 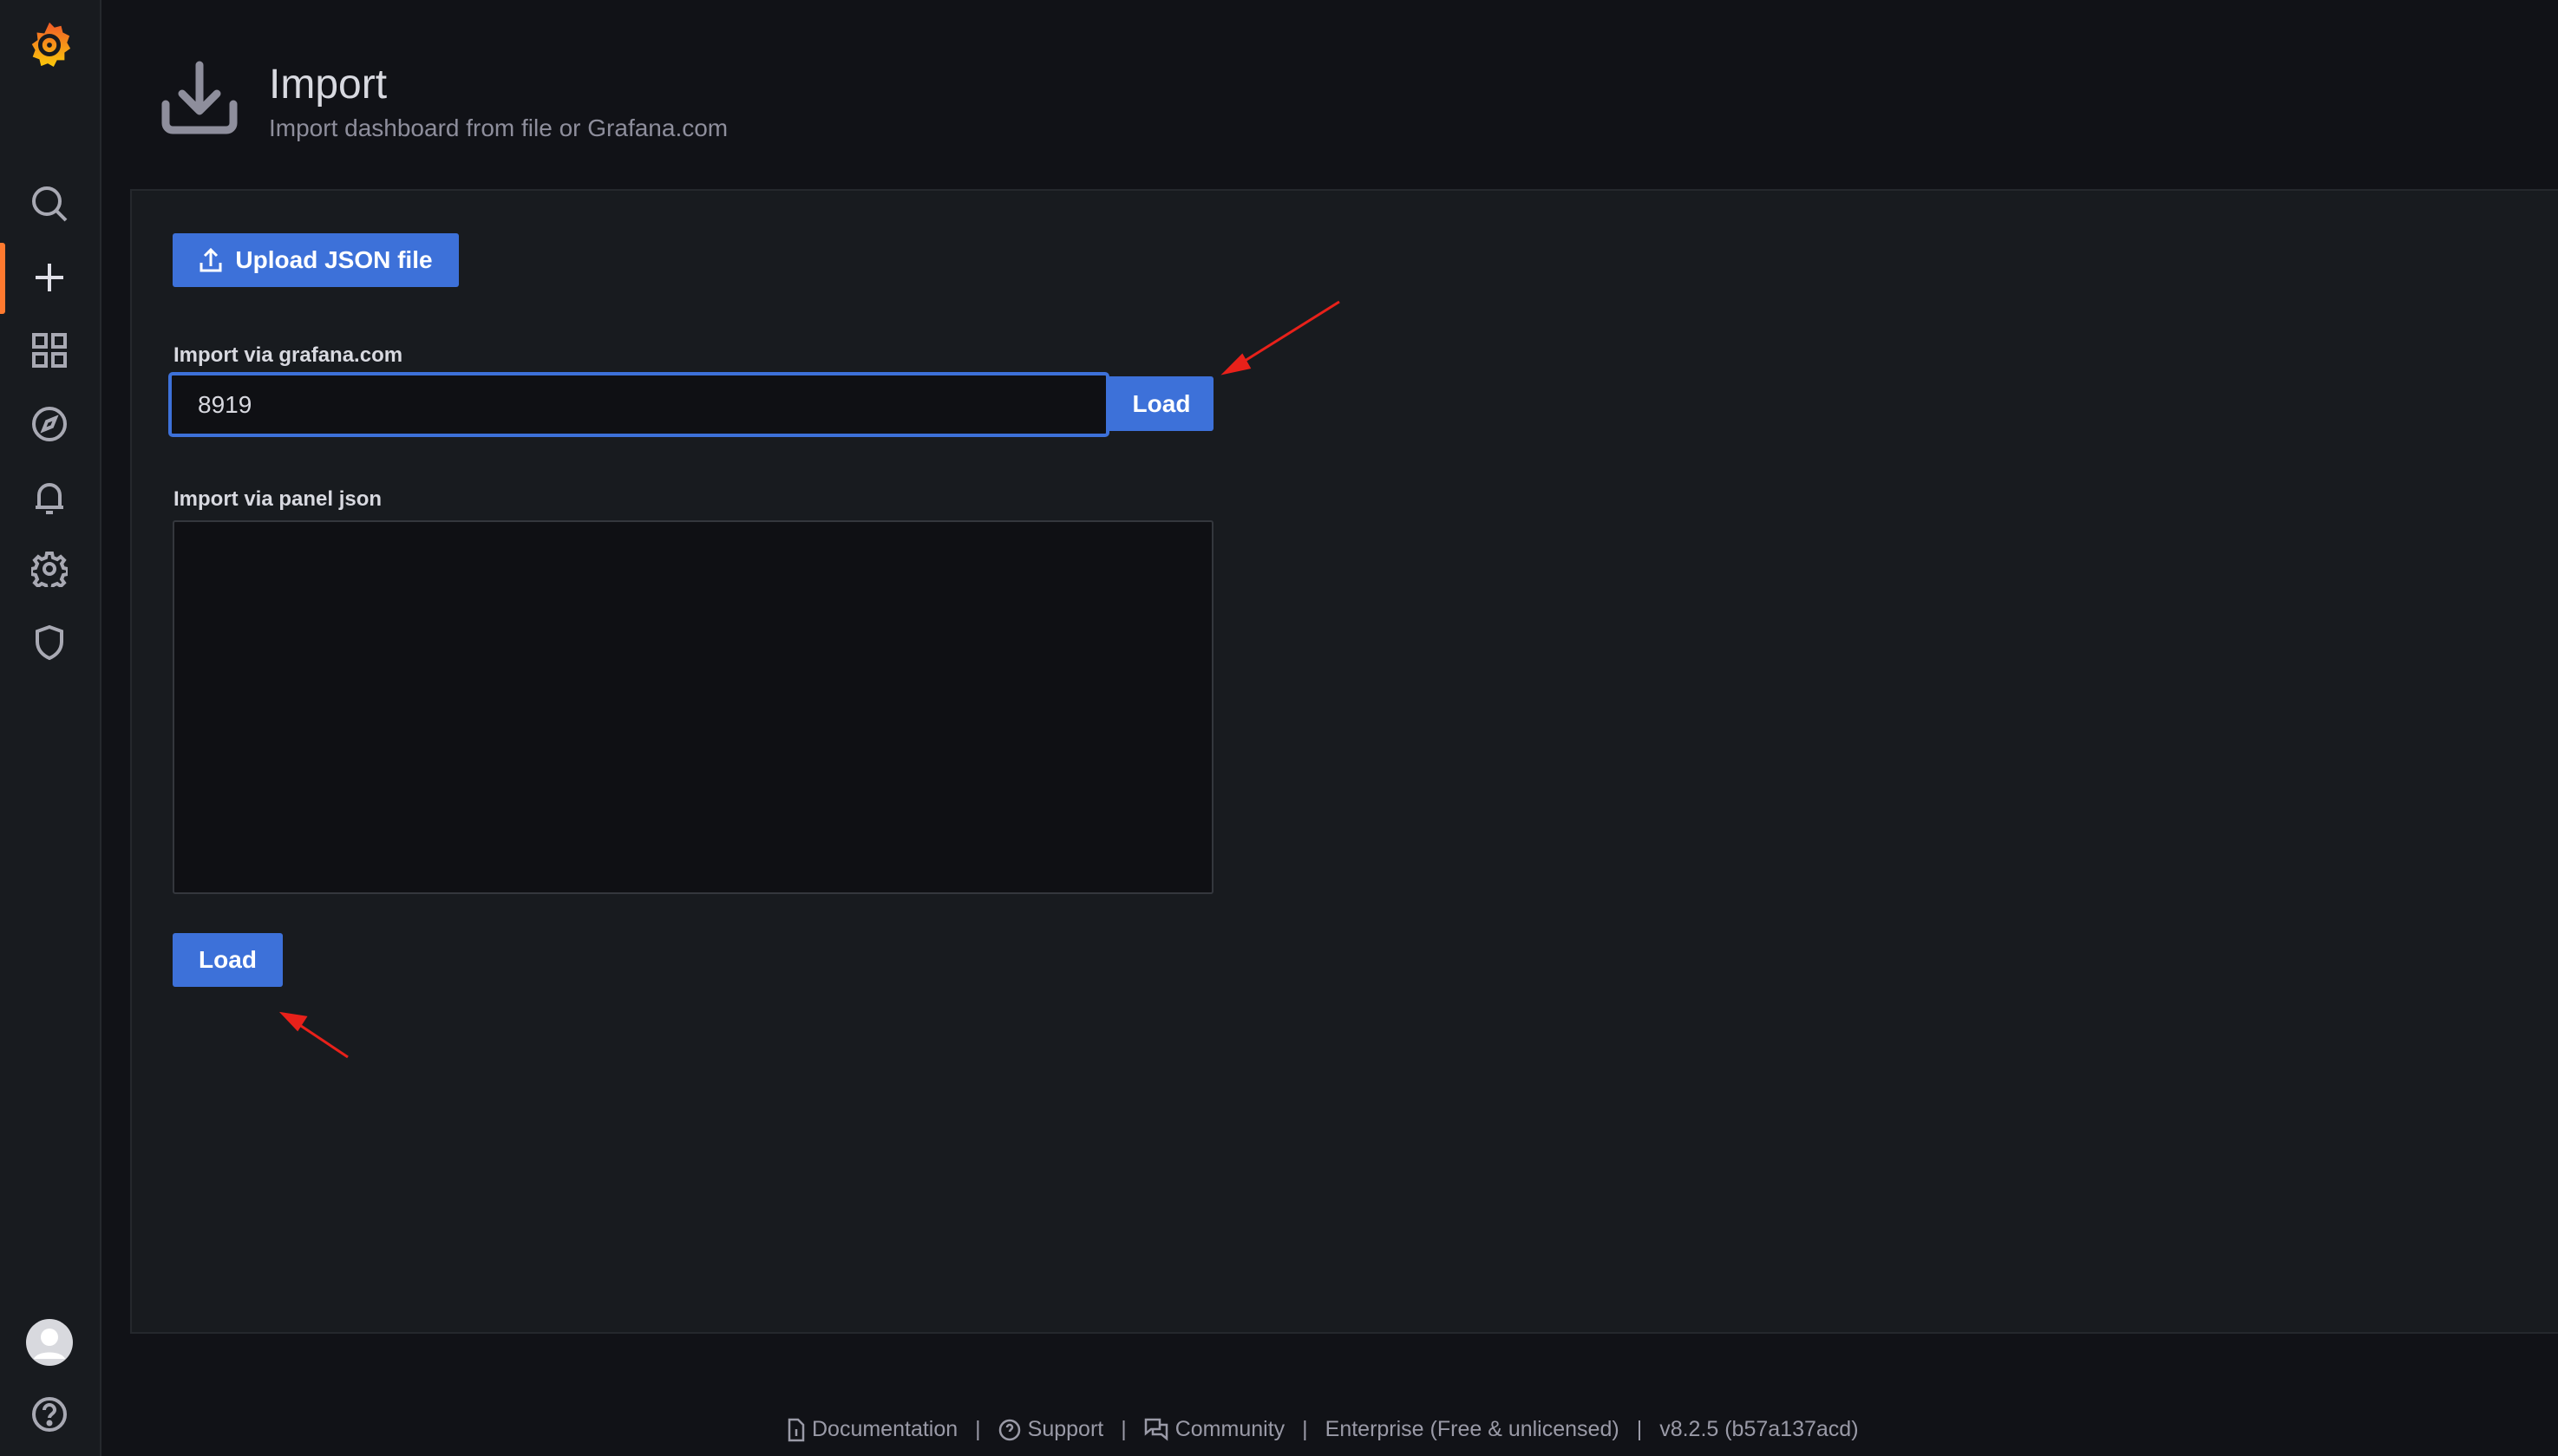 I want to click on footer-documentation-link: Documentation, so click(x=873, y=1429).